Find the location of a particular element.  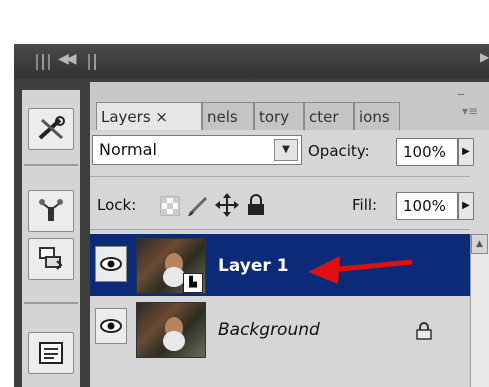

tab-label: nels is located at coordinates (222, 117).